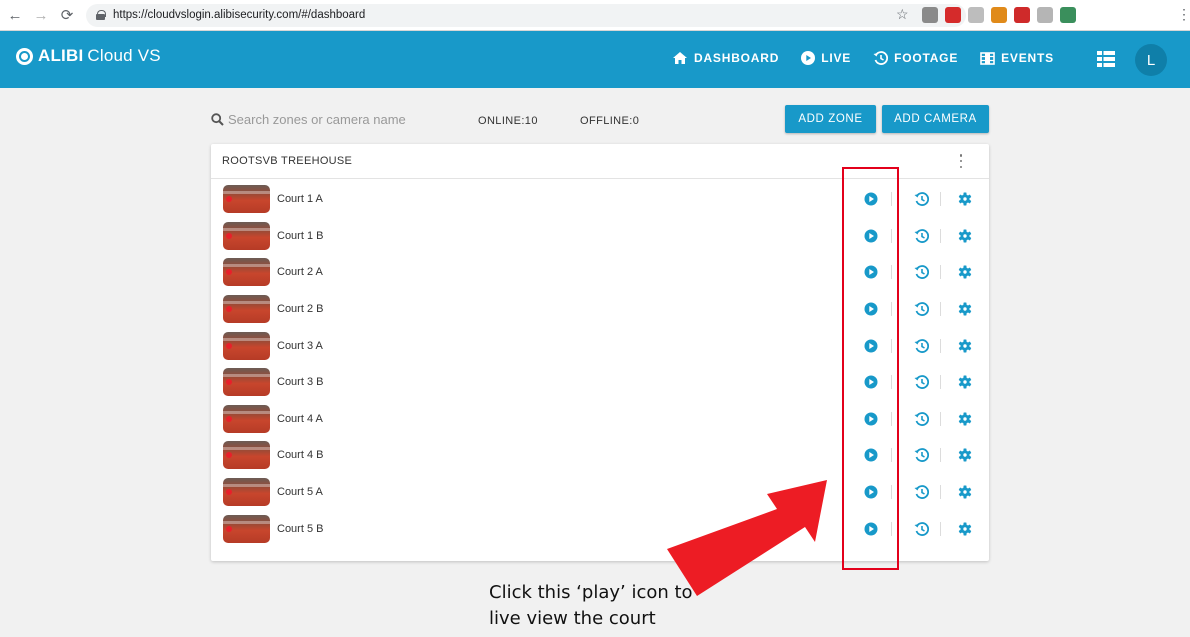  What do you see at coordinates (881, 58) in the screenshot?
I see `history-icon` at bounding box center [881, 58].